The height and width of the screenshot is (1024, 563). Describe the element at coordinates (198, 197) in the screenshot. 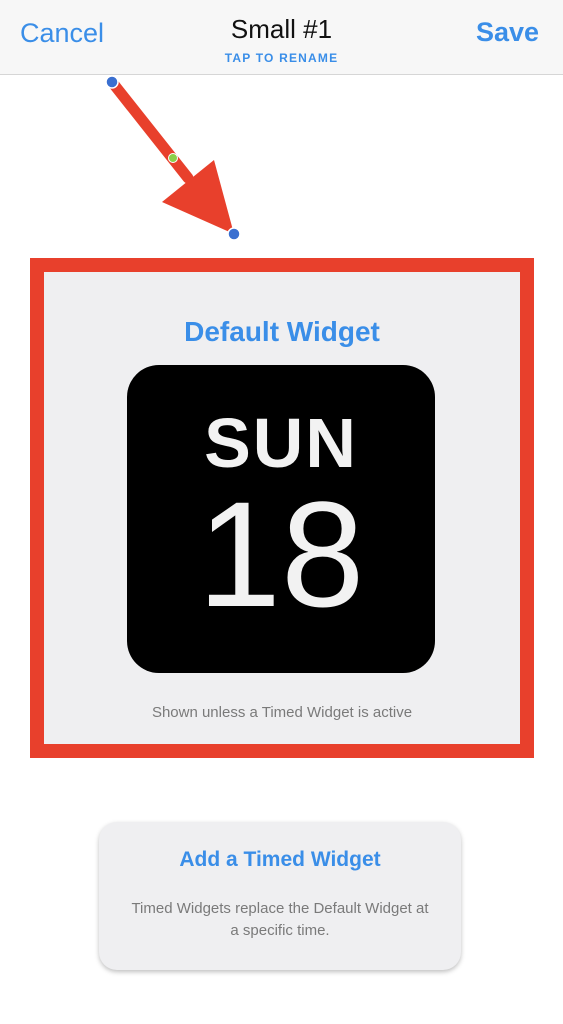

I see `arrow-head` at that location.